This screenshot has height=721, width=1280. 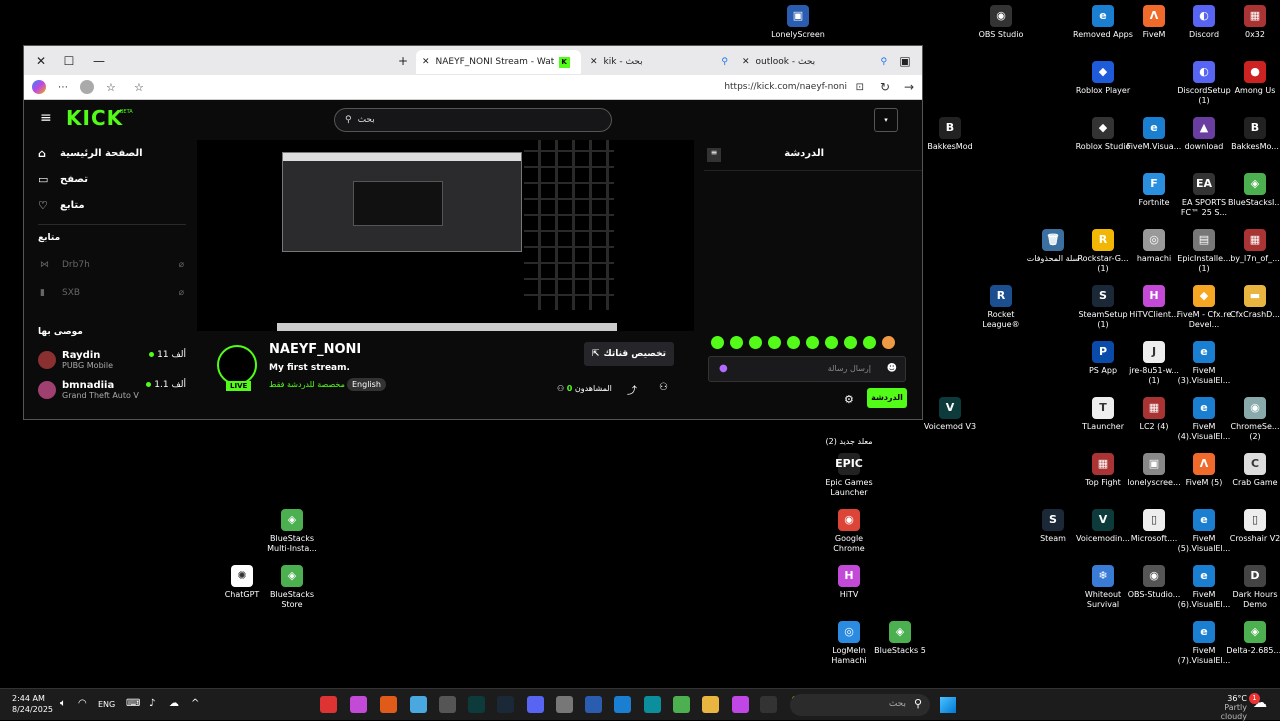 I want to click on profile-avatar, so click(x=87, y=87).